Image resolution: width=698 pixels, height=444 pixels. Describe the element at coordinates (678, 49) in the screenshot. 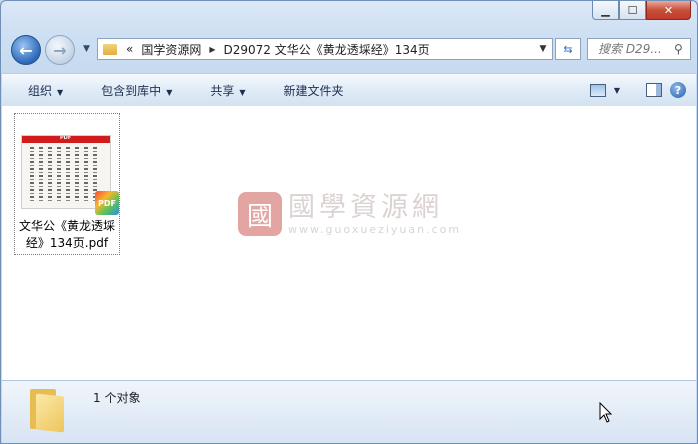

I see `search-icon: ⚲` at that location.